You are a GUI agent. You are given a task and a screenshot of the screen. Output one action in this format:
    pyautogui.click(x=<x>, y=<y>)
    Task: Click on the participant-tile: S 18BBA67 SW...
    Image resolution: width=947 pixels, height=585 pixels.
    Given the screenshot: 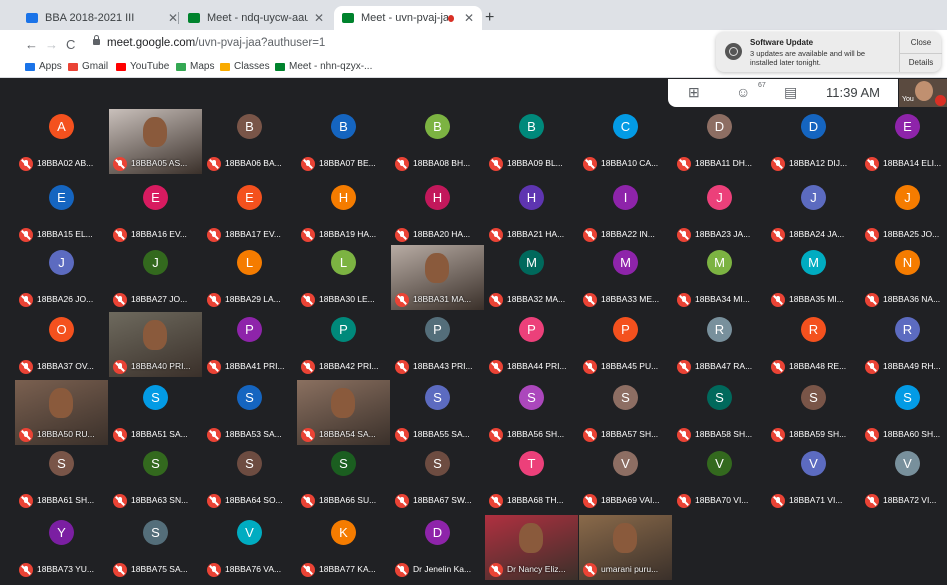 What is the action you would take?
    pyautogui.click(x=437, y=478)
    